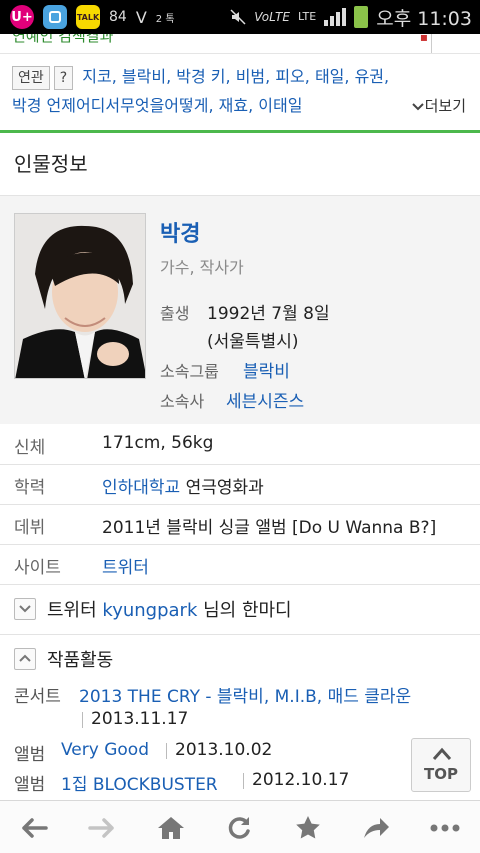 The height and width of the screenshot is (853, 480). What do you see at coordinates (125, 565) in the screenshot?
I see `twitter-link: 트위터` at bounding box center [125, 565].